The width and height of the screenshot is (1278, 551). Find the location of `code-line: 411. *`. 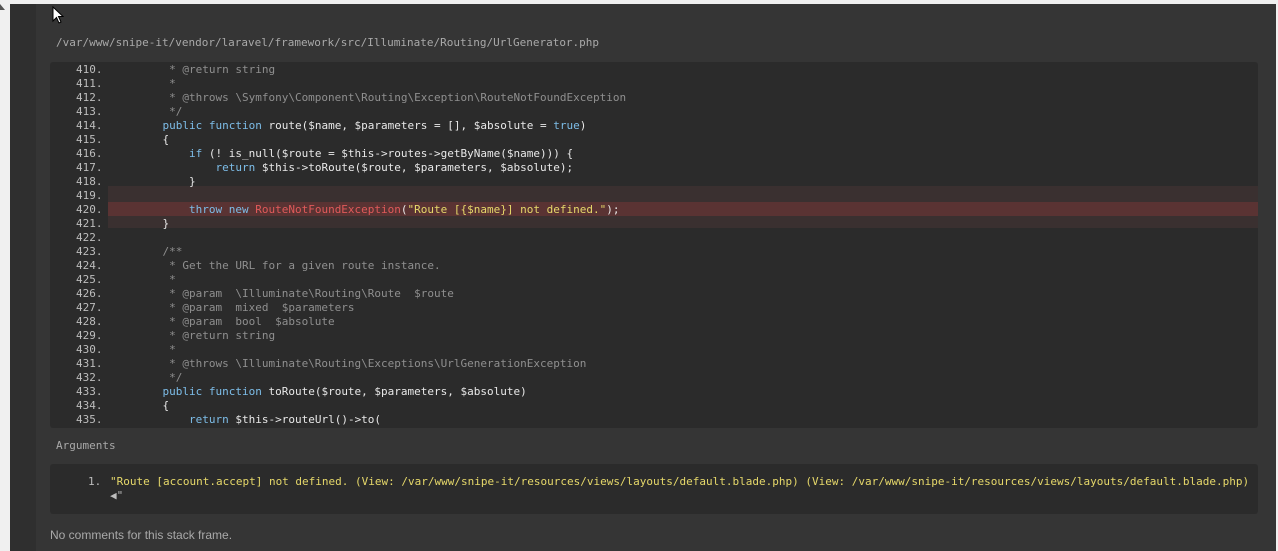

code-line: 411. * is located at coordinates (654, 84).